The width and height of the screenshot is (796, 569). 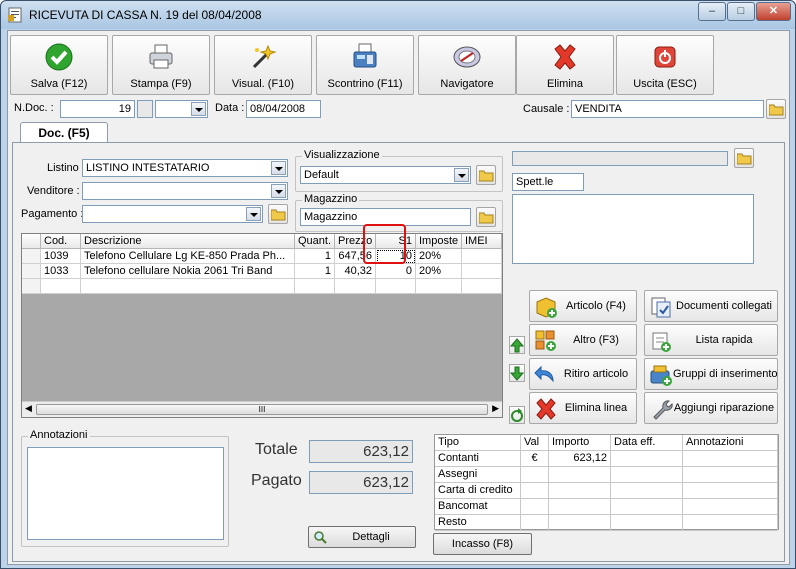 I want to click on col-quant: Quant., so click(x=315, y=241).